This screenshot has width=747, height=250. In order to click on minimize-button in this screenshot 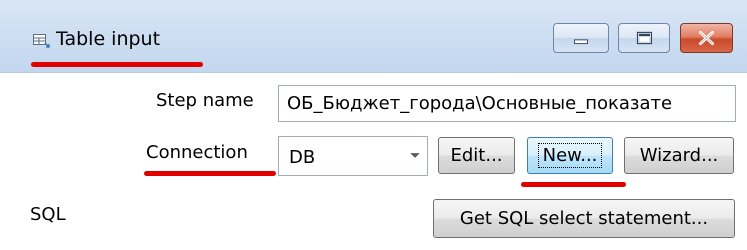, I will do `click(581, 38)`.